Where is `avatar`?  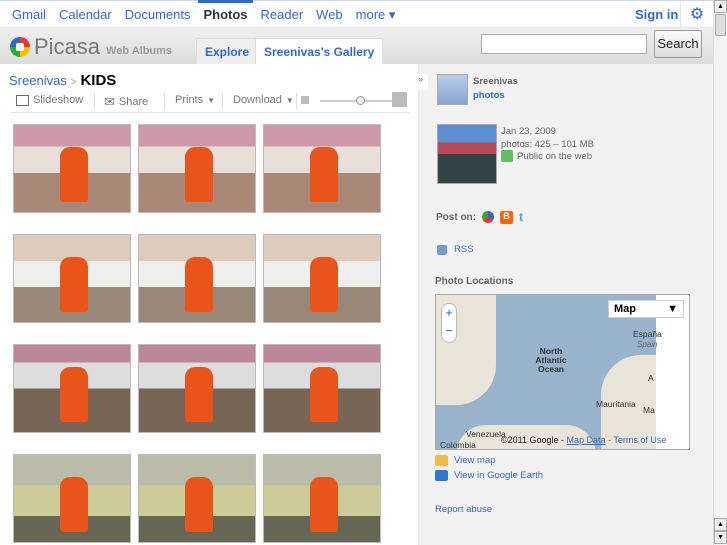 avatar is located at coordinates (452, 89).